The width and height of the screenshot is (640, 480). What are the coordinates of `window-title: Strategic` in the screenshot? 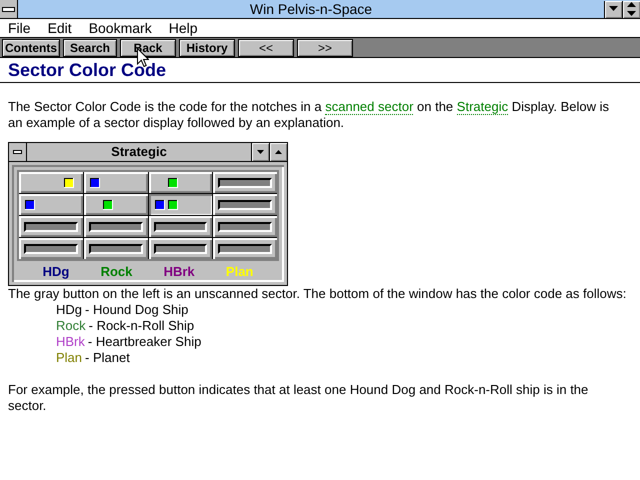 It's located at (139, 152).